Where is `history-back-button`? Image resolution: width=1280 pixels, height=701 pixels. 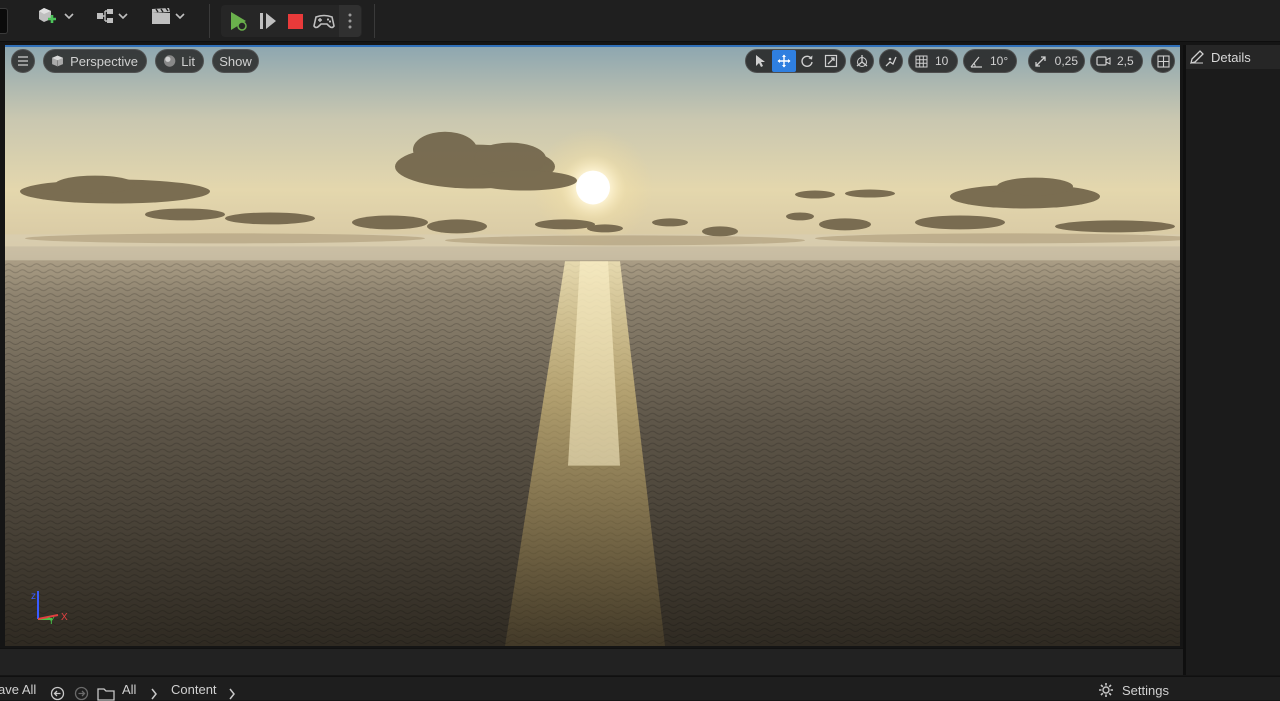 history-back-button is located at coordinates (57, 693).